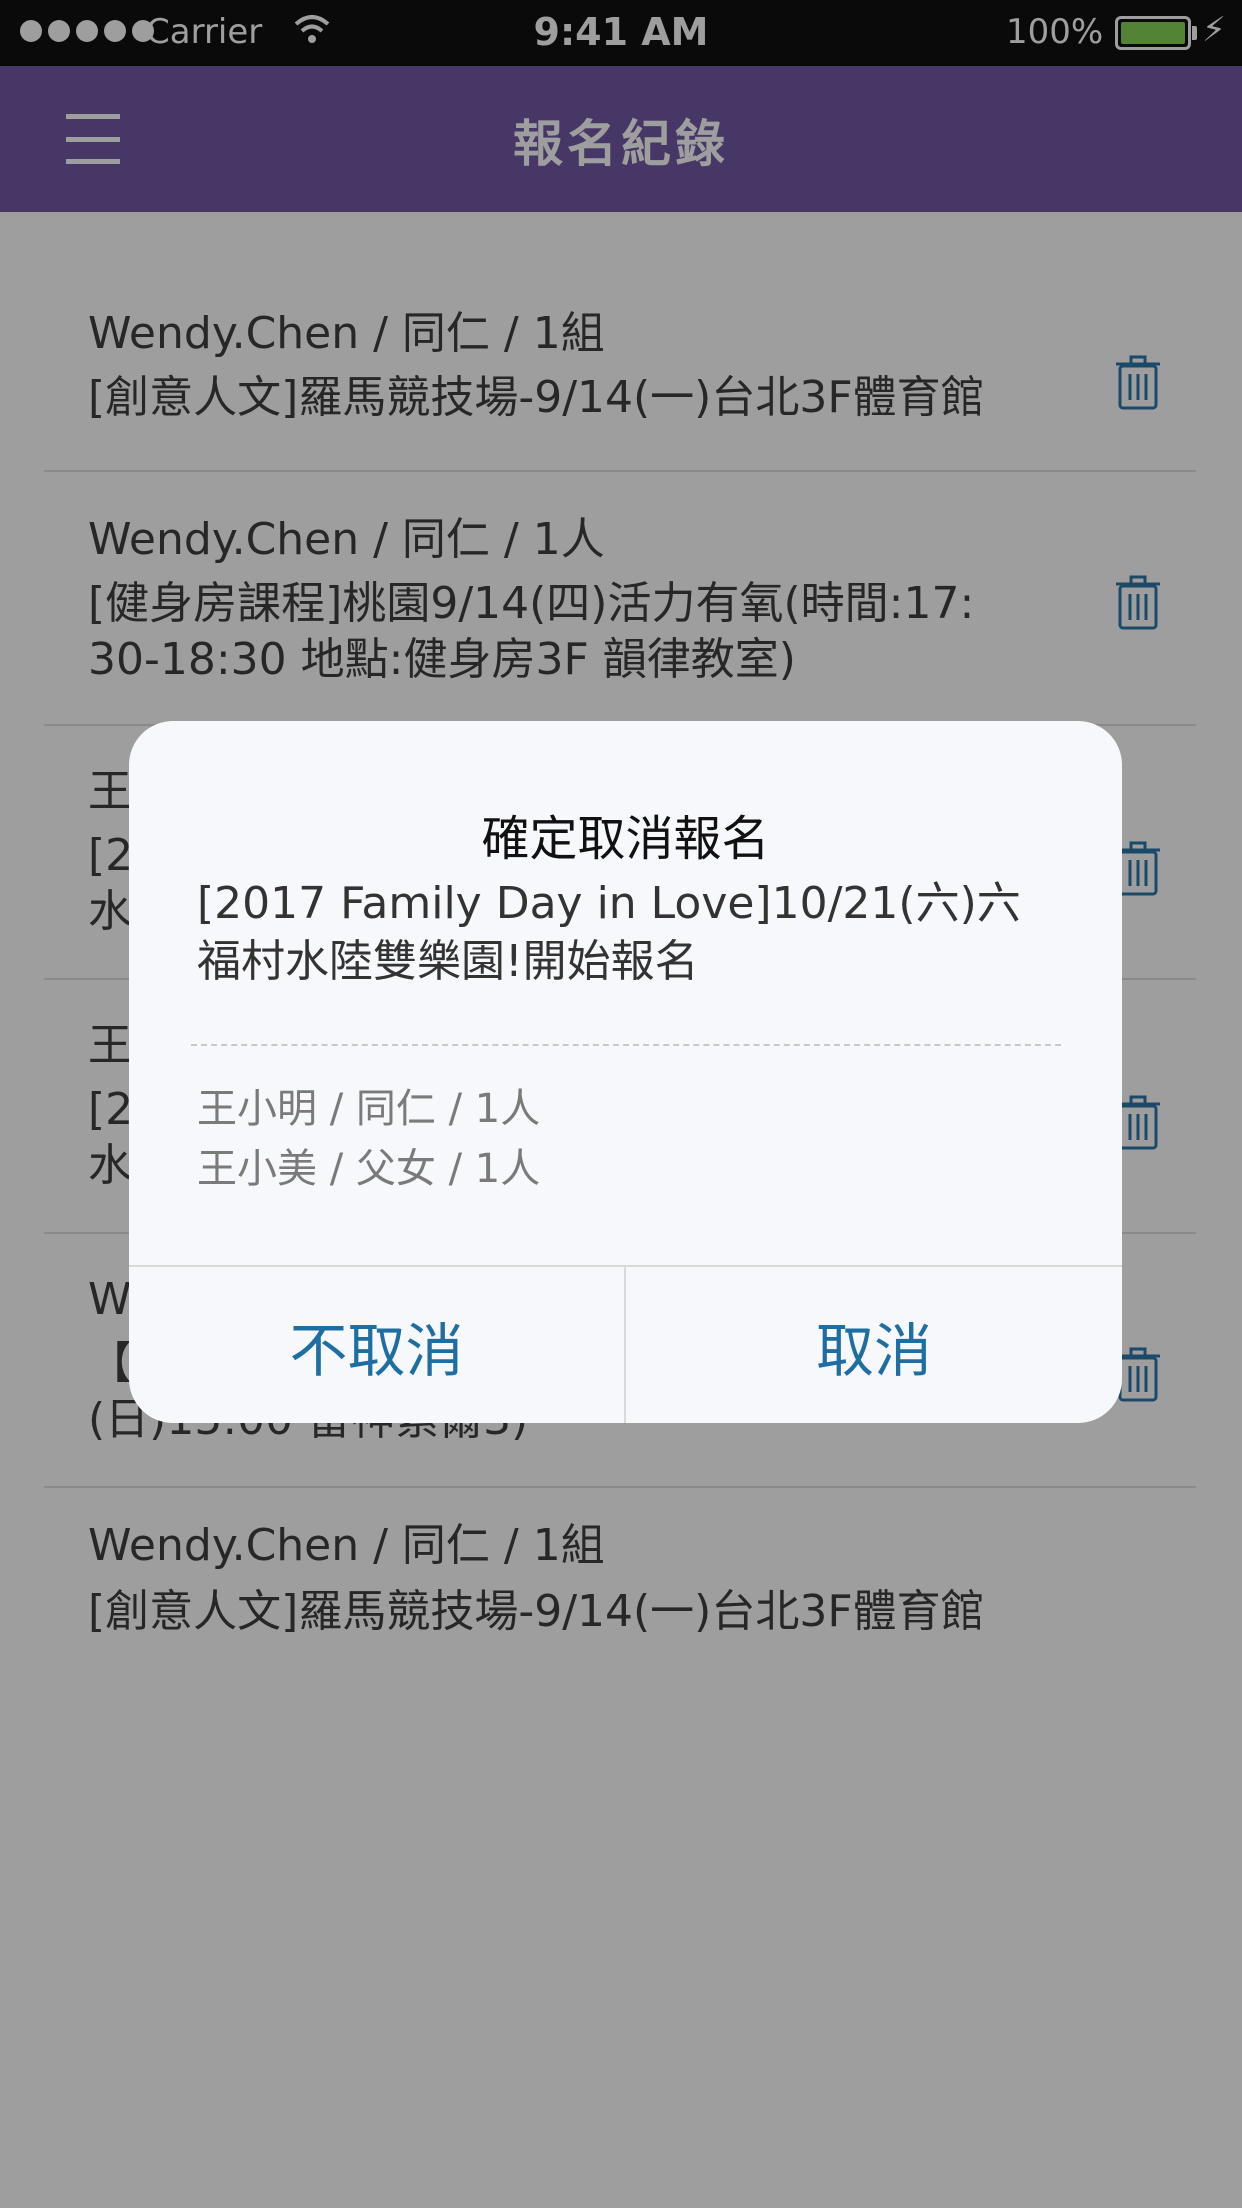 The height and width of the screenshot is (2208, 1242). What do you see at coordinates (377, 1345) in the screenshot?
I see `keep-registration-button: 不取消` at bounding box center [377, 1345].